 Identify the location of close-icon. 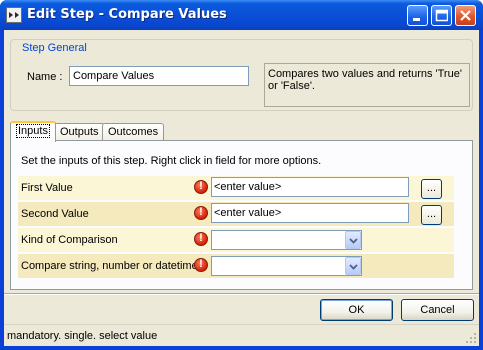
(465, 15).